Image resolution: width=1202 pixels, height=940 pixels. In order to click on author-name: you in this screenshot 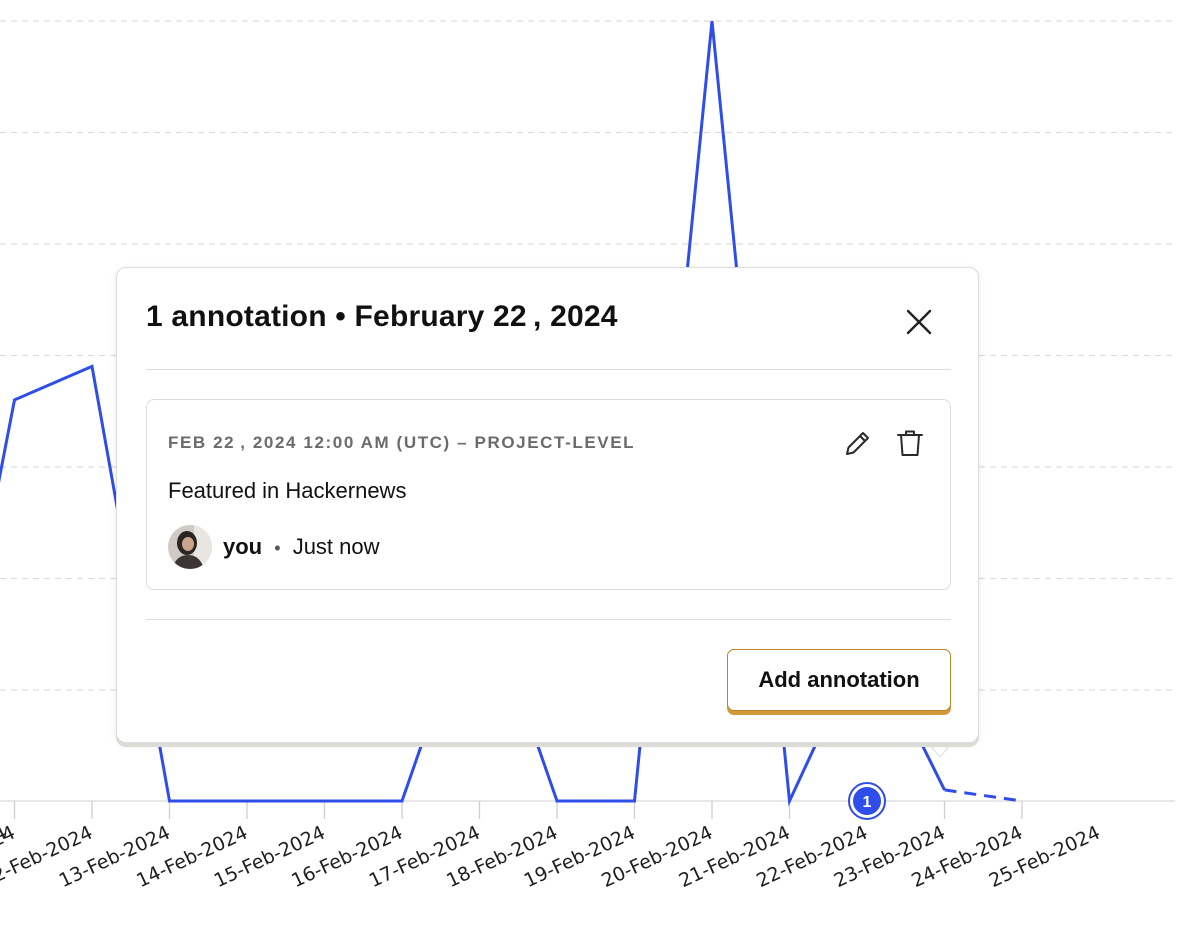, I will do `click(243, 546)`.